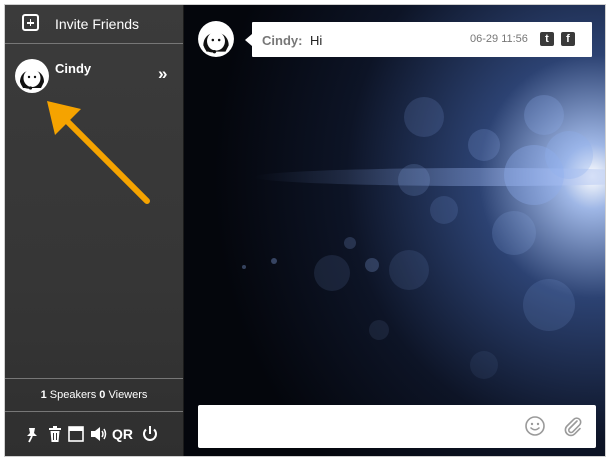 This screenshot has width=607, height=458. What do you see at coordinates (499, 39) in the screenshot?
I see `message-timestamp: 06-29 11:56` at bounding box center [499, 39].